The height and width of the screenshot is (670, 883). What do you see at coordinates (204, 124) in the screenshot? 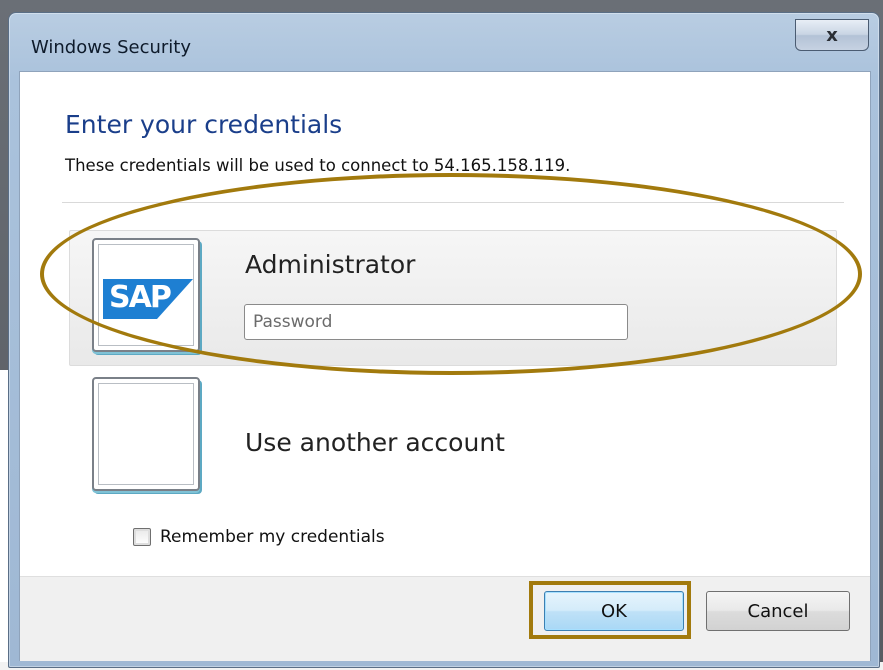
I see `page-title: Enter your credentials` at bounding box center [204, 124].